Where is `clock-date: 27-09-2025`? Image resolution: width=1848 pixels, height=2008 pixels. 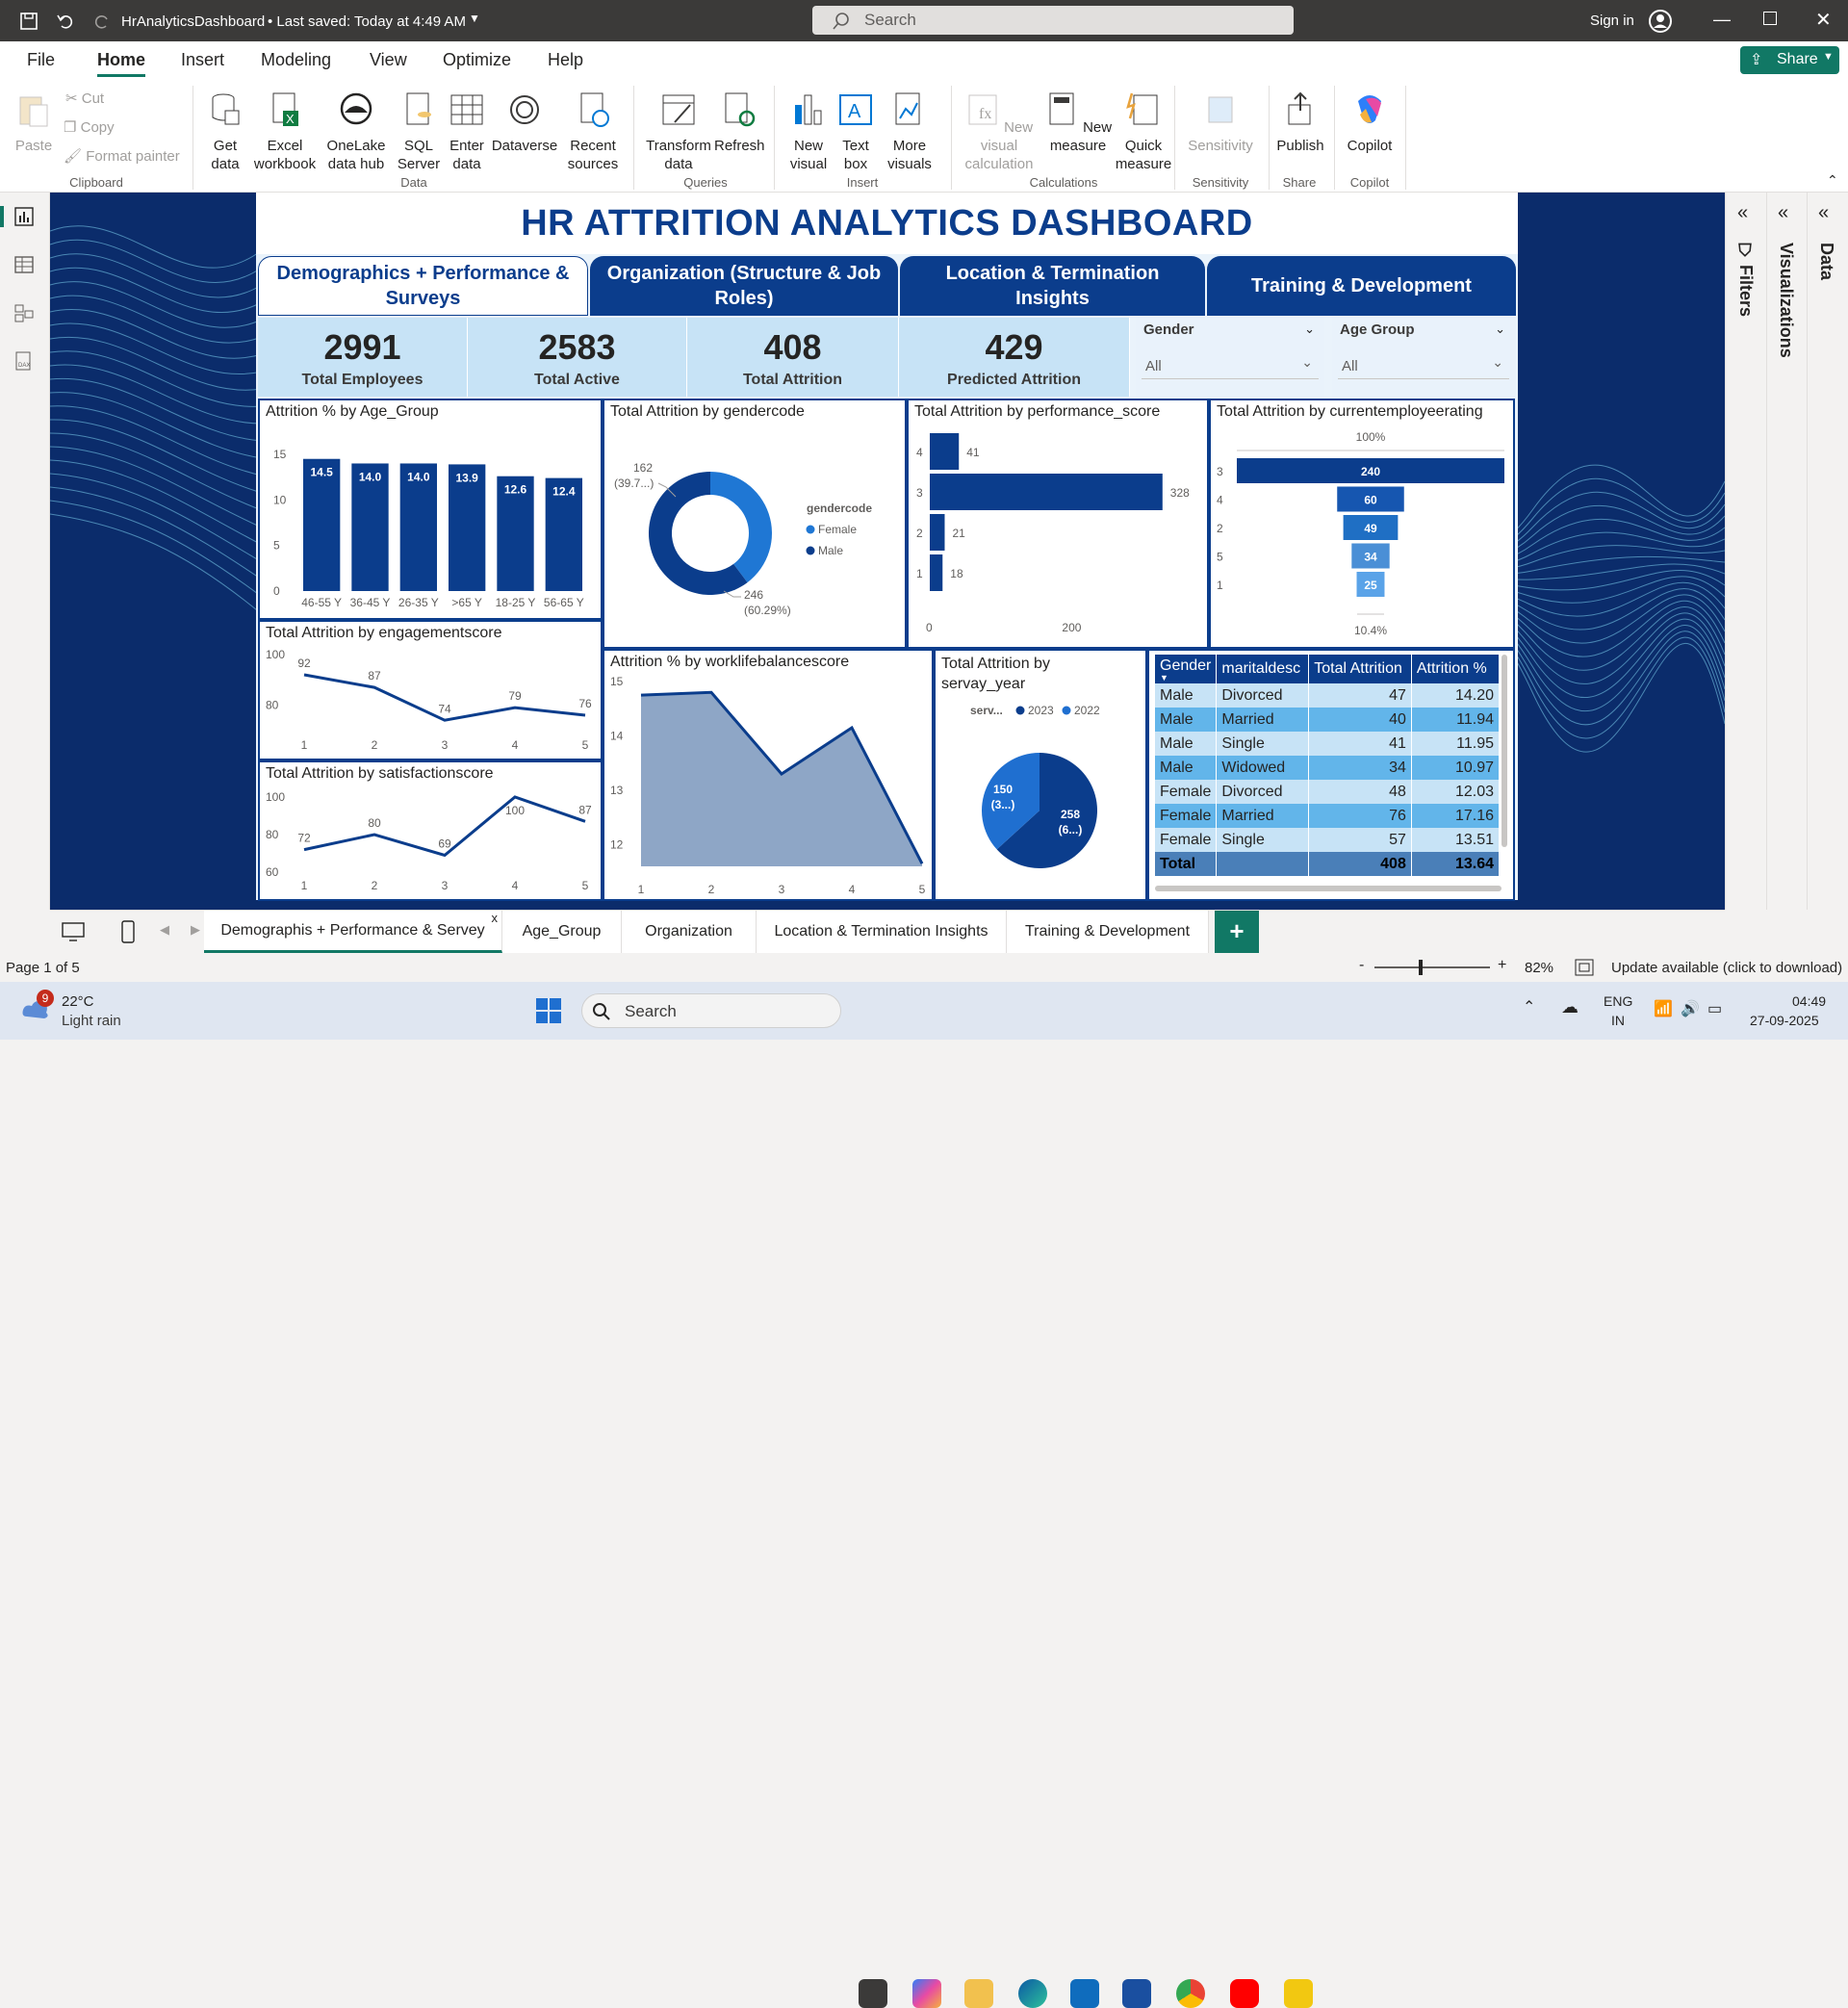
clock-date: 27-09-2025 is located at coordinates (1784, 1020).